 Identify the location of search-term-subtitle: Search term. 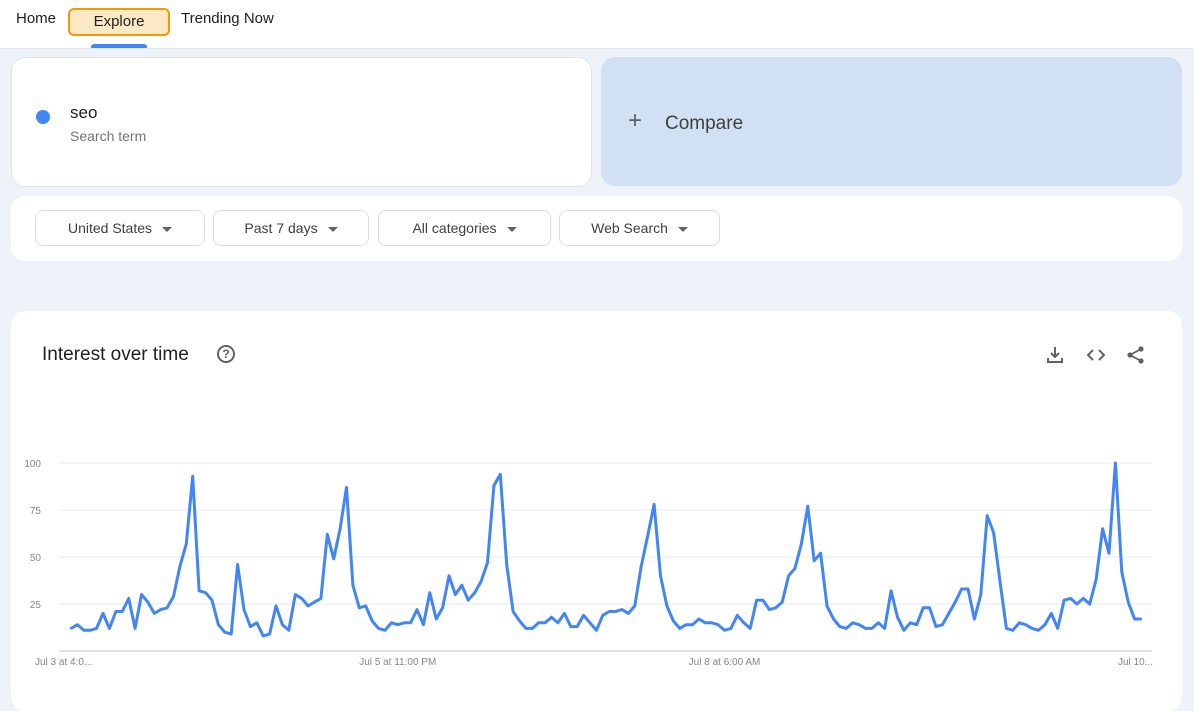
(108, 136).